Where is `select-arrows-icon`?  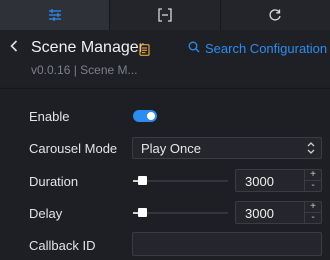 select-arrows-icon is located at coordinates (311, 150).